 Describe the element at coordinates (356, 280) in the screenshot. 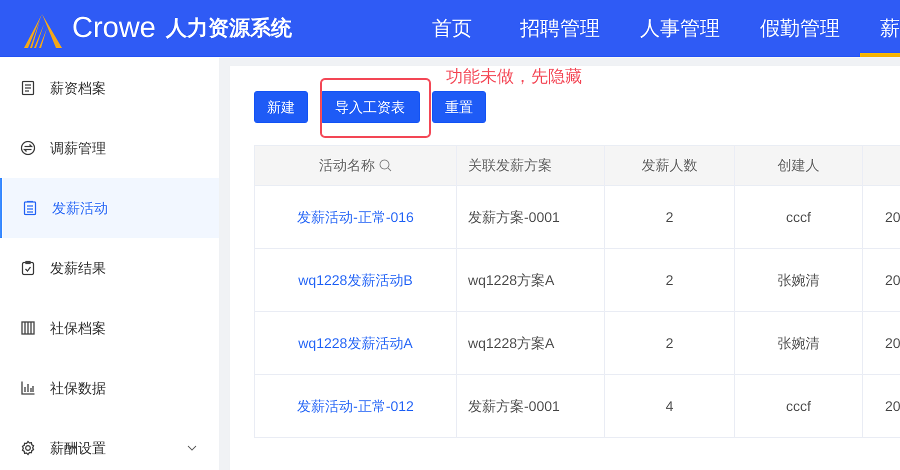

I see `activity-link: wq1228发薪活动B` at that location.